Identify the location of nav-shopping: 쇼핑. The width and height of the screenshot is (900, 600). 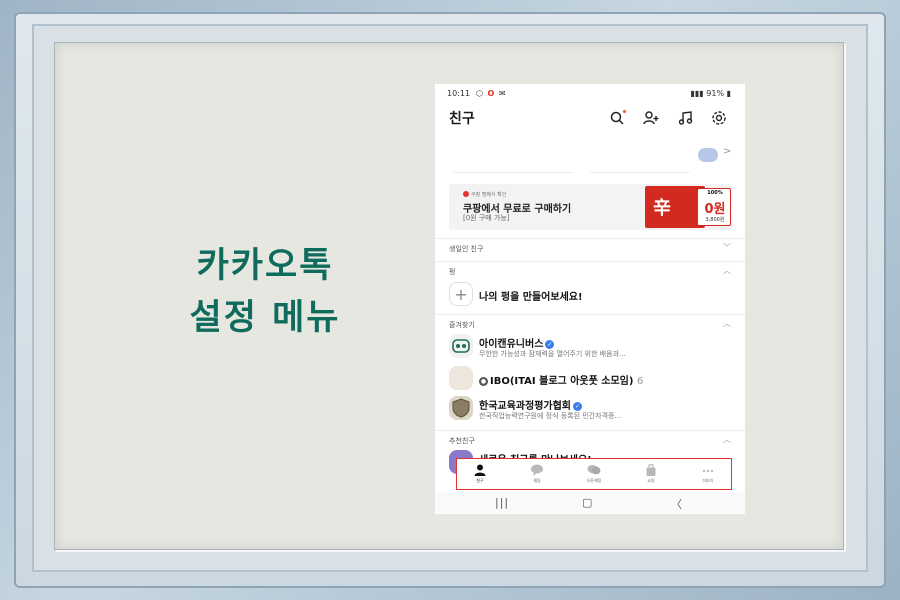
(651, 475).